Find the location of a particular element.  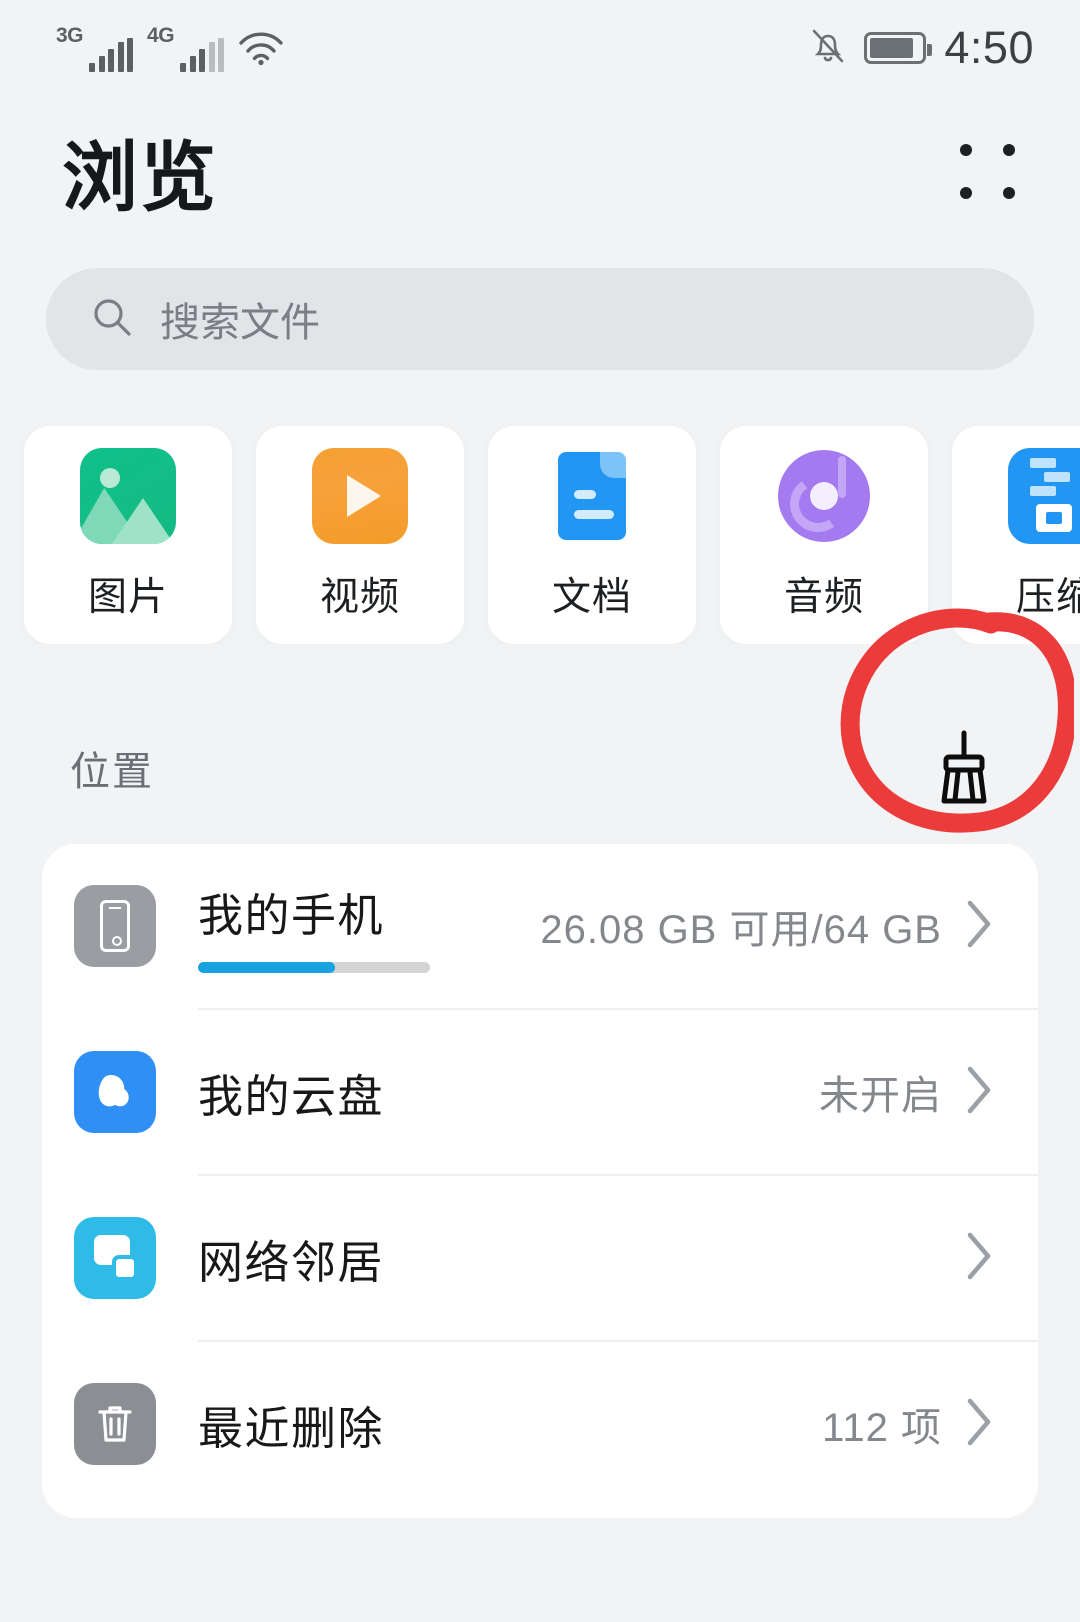

category-label: 音频 is located at coordinates (823, 597).